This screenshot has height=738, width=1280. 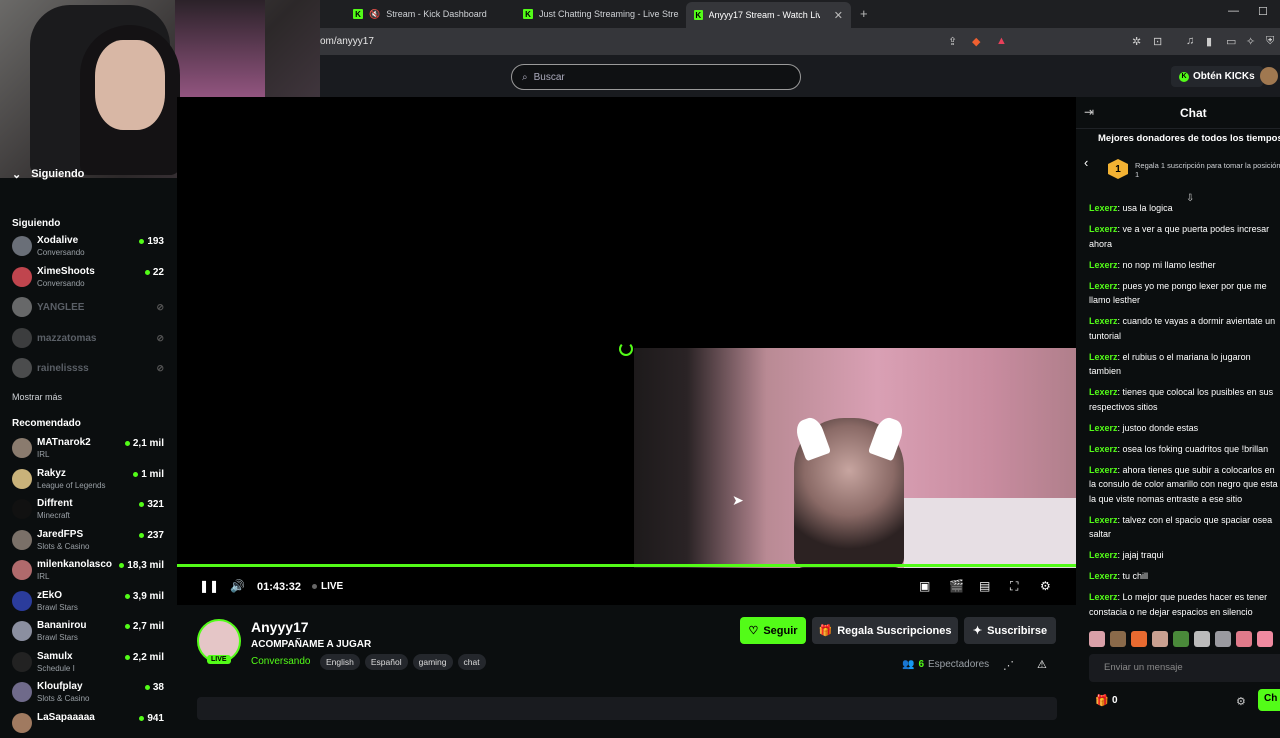 What do you see at coordinates (773, 630) in the screenshot?
I see `follow-button: ♡ Seguir` at bounding box center [773, 630].